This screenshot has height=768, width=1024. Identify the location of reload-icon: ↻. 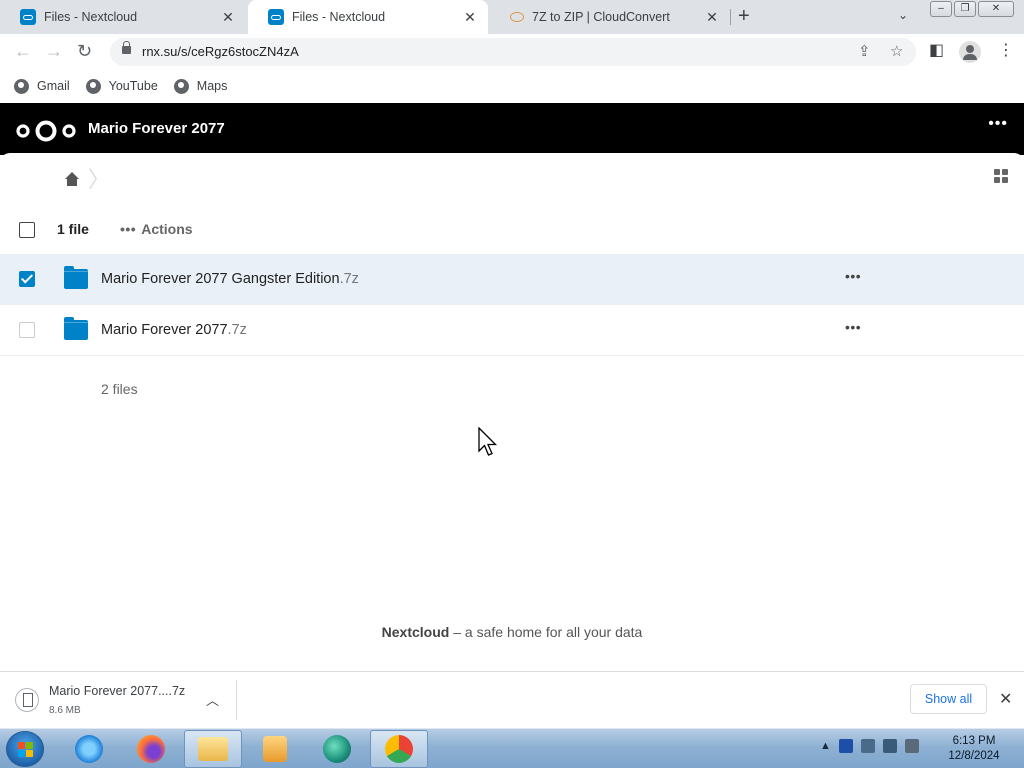
(84, 51).